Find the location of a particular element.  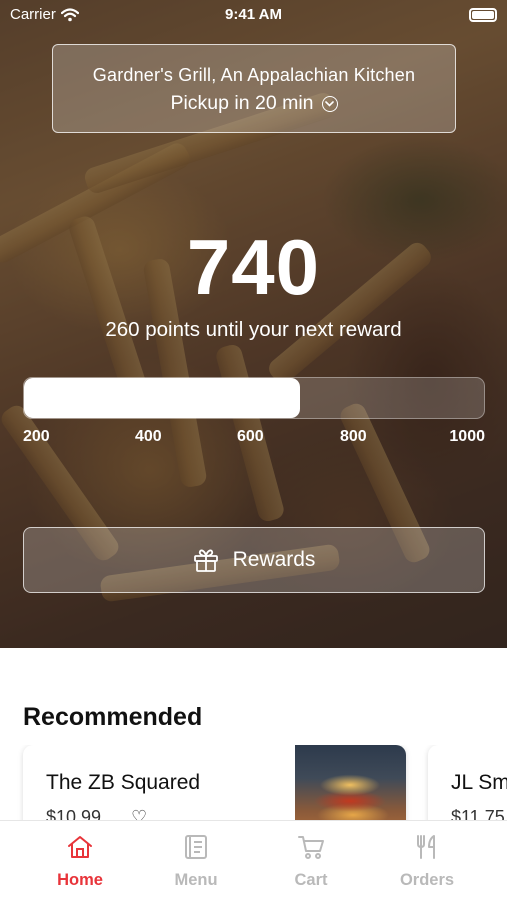

points-until-reward: 260 points until your next reward is located at coordinates (253, 329).